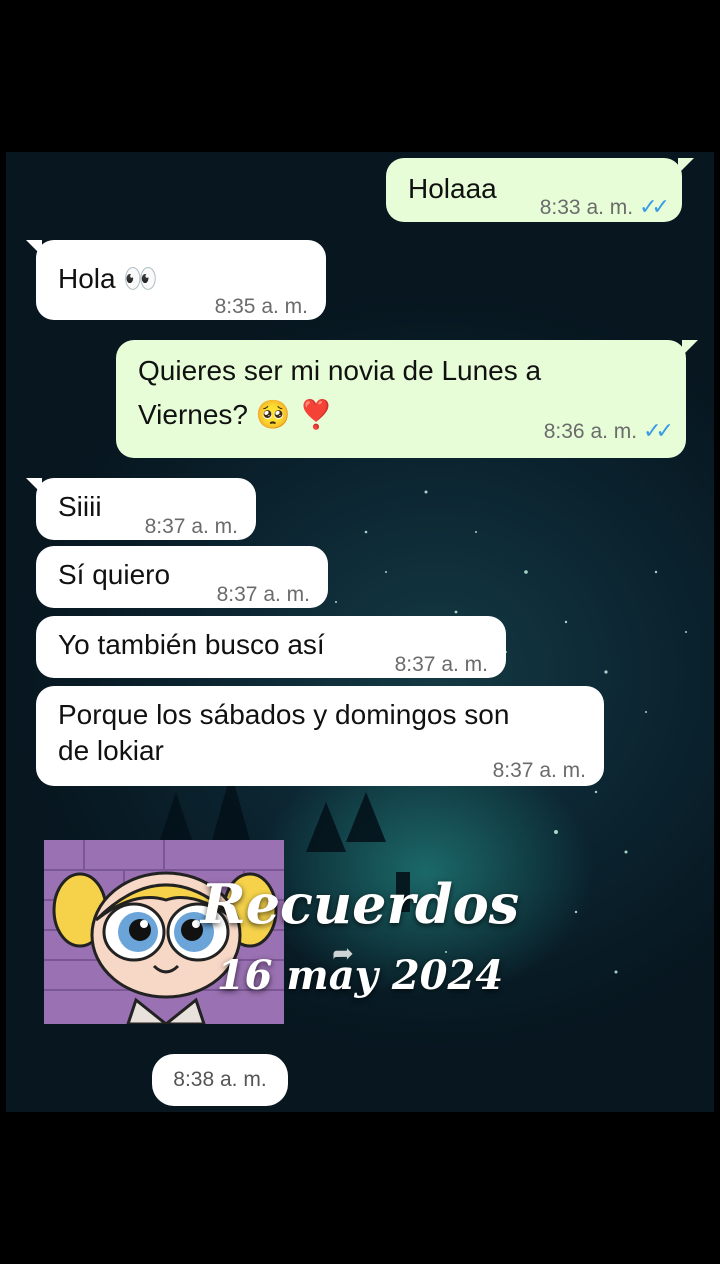  What do you see at coordinates (360, 975) in the screenshot?
I see `overlay-date: 16 may 2024` at bounding box center [360, 975].